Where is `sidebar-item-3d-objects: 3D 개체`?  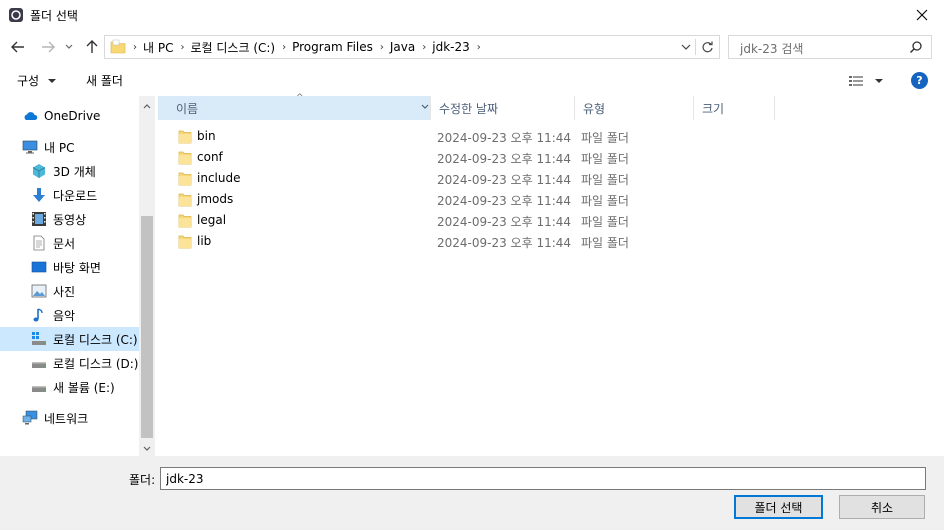
sidebar-item-3d-objects: 3D 개체 is located at coordinates (69, 171).